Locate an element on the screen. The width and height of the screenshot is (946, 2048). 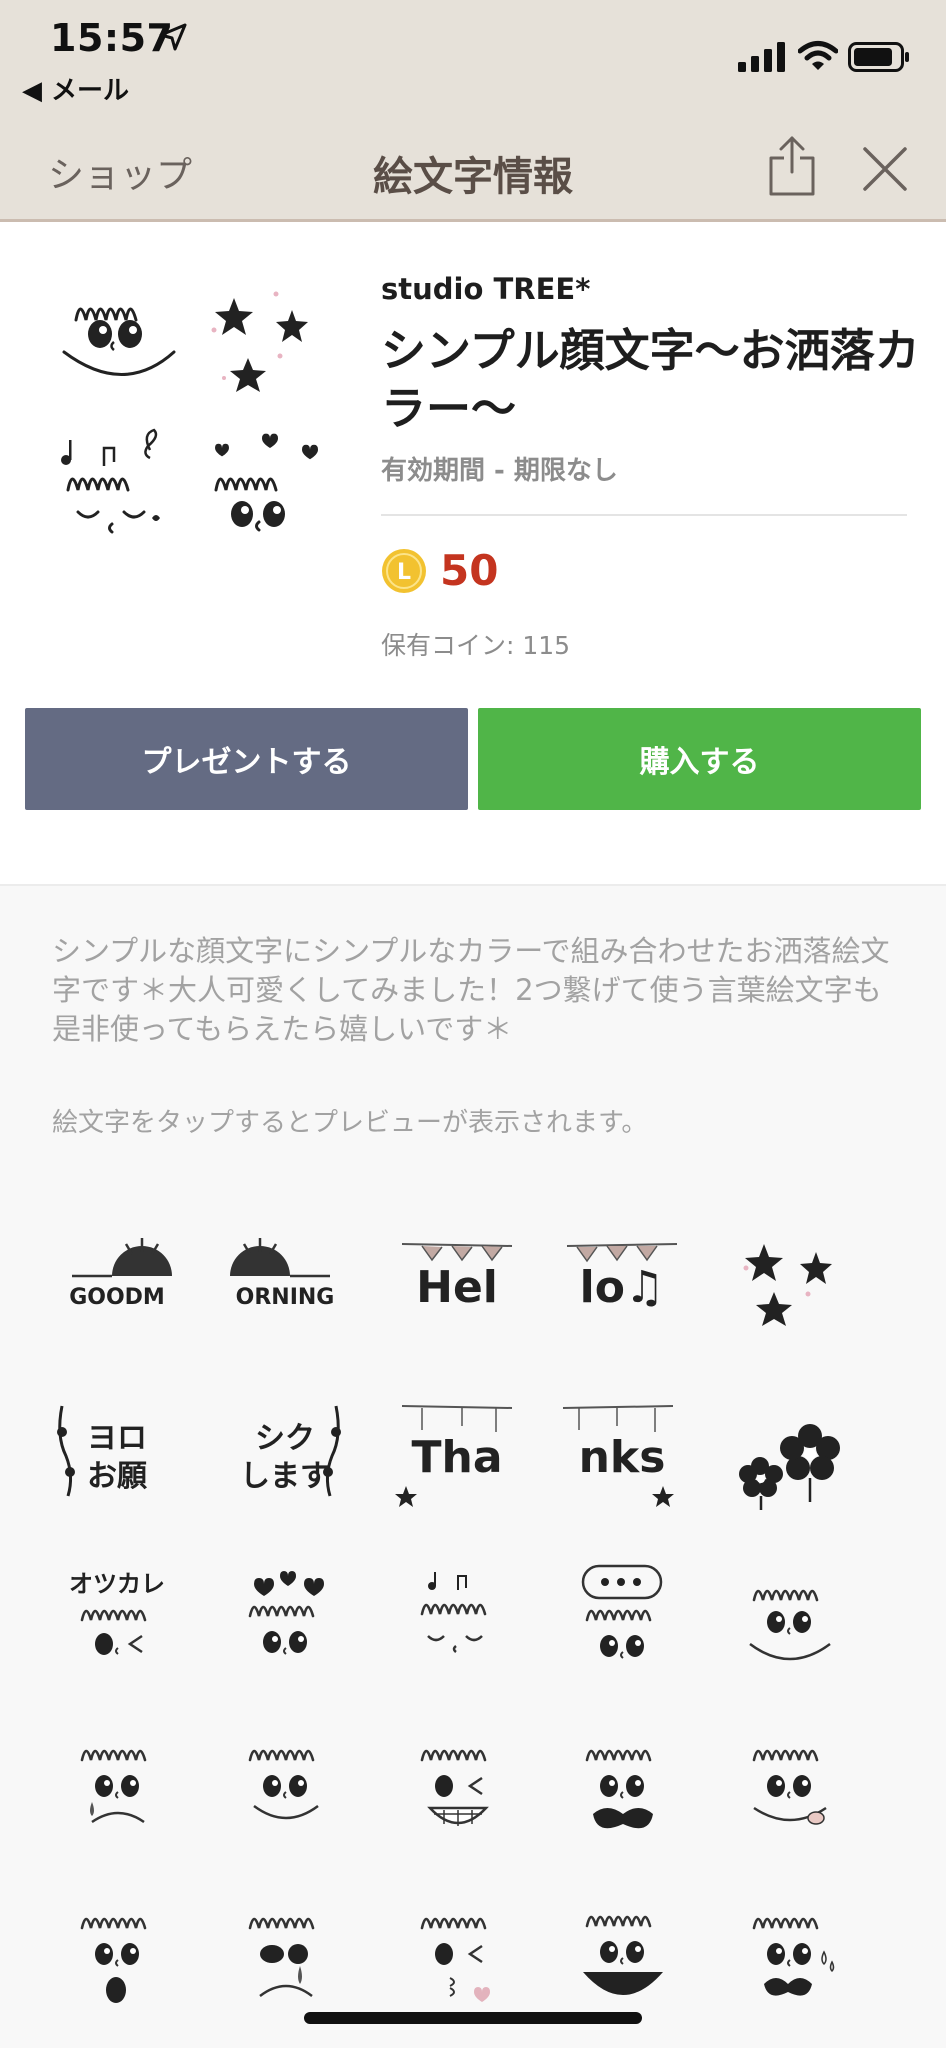
thanks-left-icon: Tha is located at coordinates (454, 1456).